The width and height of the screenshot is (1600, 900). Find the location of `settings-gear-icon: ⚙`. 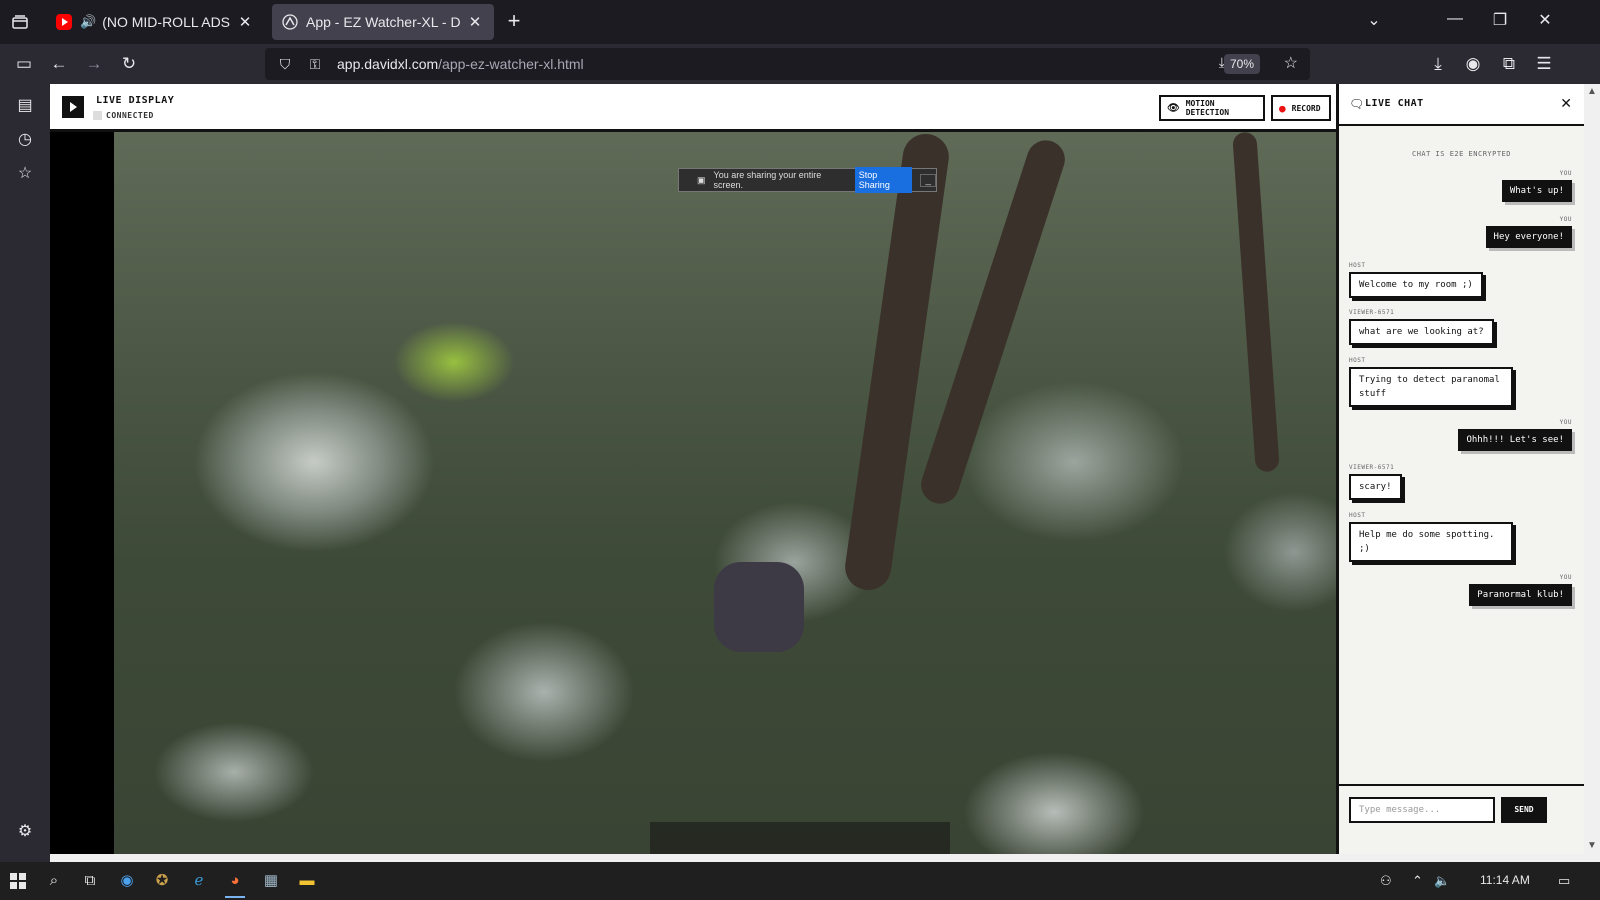

settings-gear-icon: ⚙ is located at coordinates (25, 832).